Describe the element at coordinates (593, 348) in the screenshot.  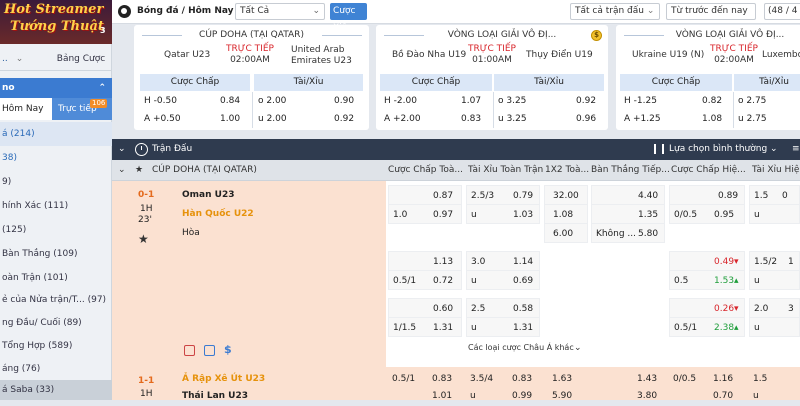
I see `other-bets-toggle: Các loại cược Châu Á khác ⌄` at that location.